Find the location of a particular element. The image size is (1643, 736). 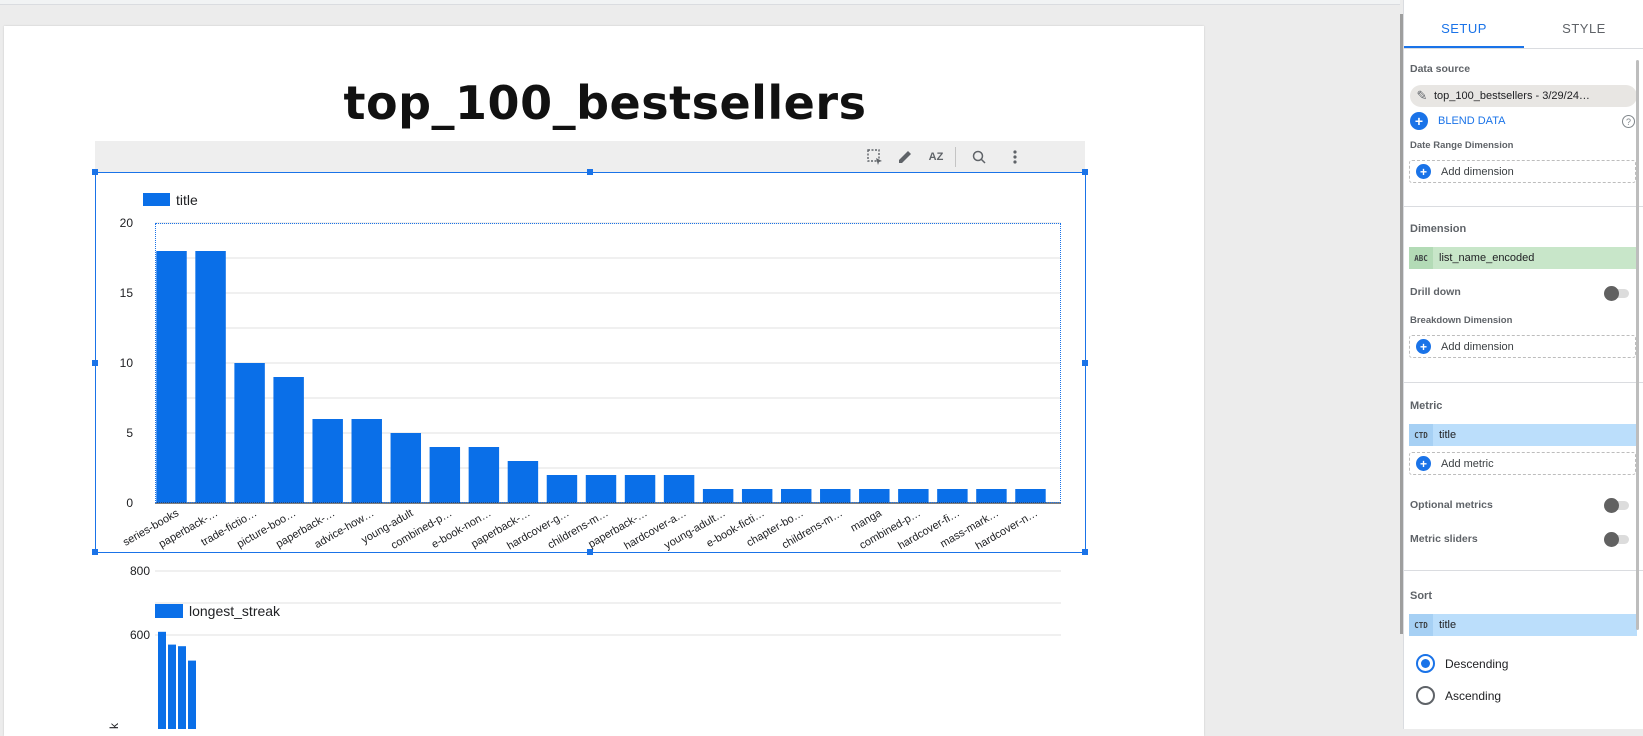

edit-icon: ✎ is located at coordinates (1422, 96).